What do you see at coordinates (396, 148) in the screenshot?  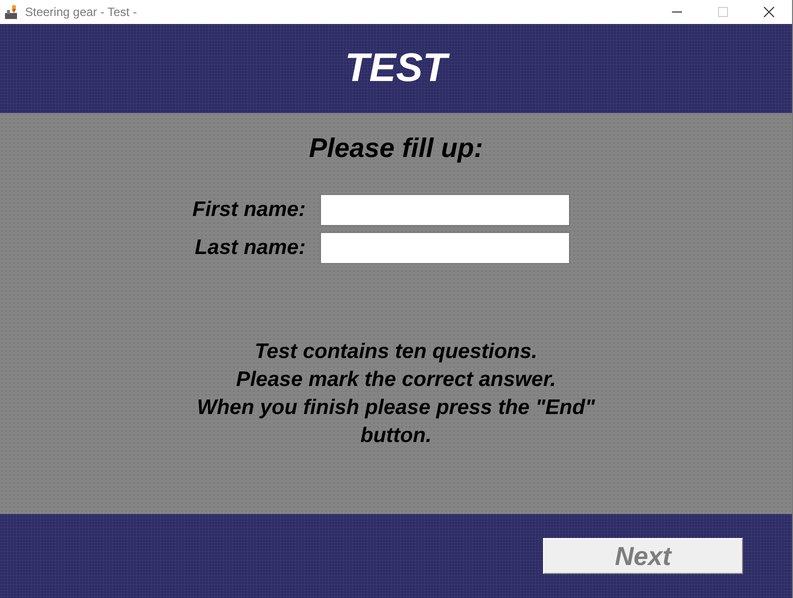 I see `form-heading: Please fill up:` at bounding box center [396, 148].